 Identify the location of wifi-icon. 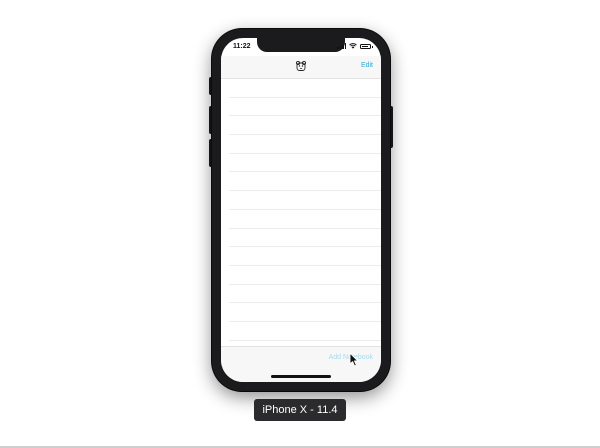
(353, 46).